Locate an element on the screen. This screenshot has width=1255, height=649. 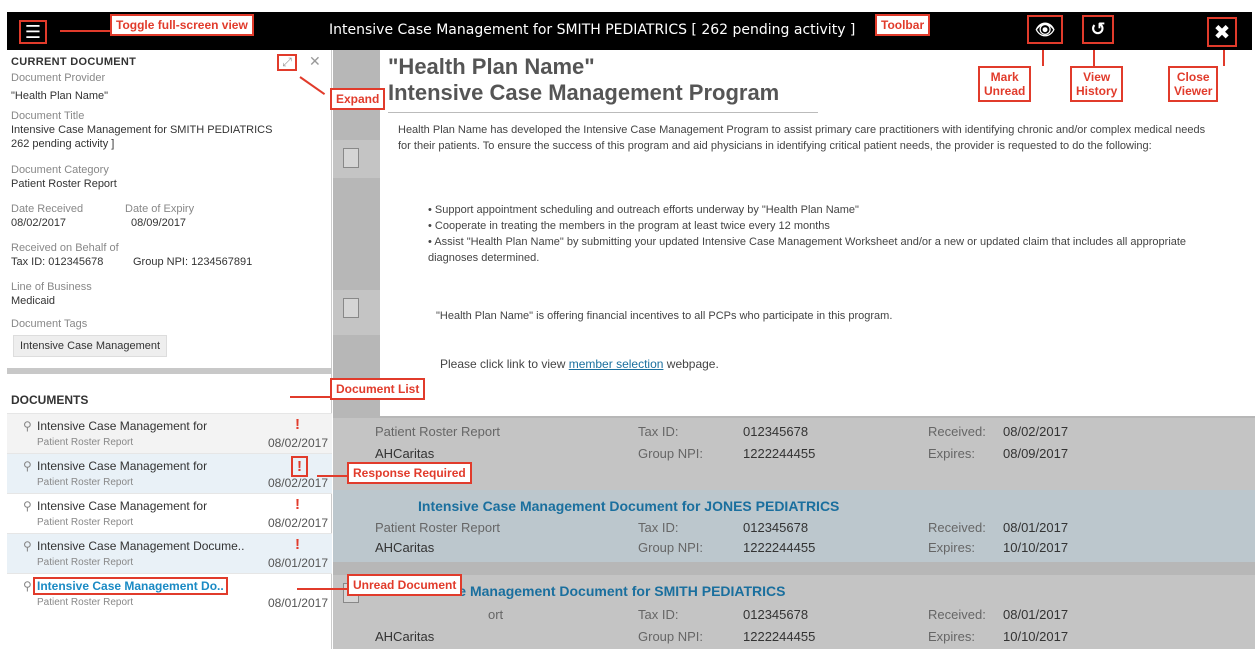
callout-toggle: Toggle full-screen view is located at coordinates (182, 25).